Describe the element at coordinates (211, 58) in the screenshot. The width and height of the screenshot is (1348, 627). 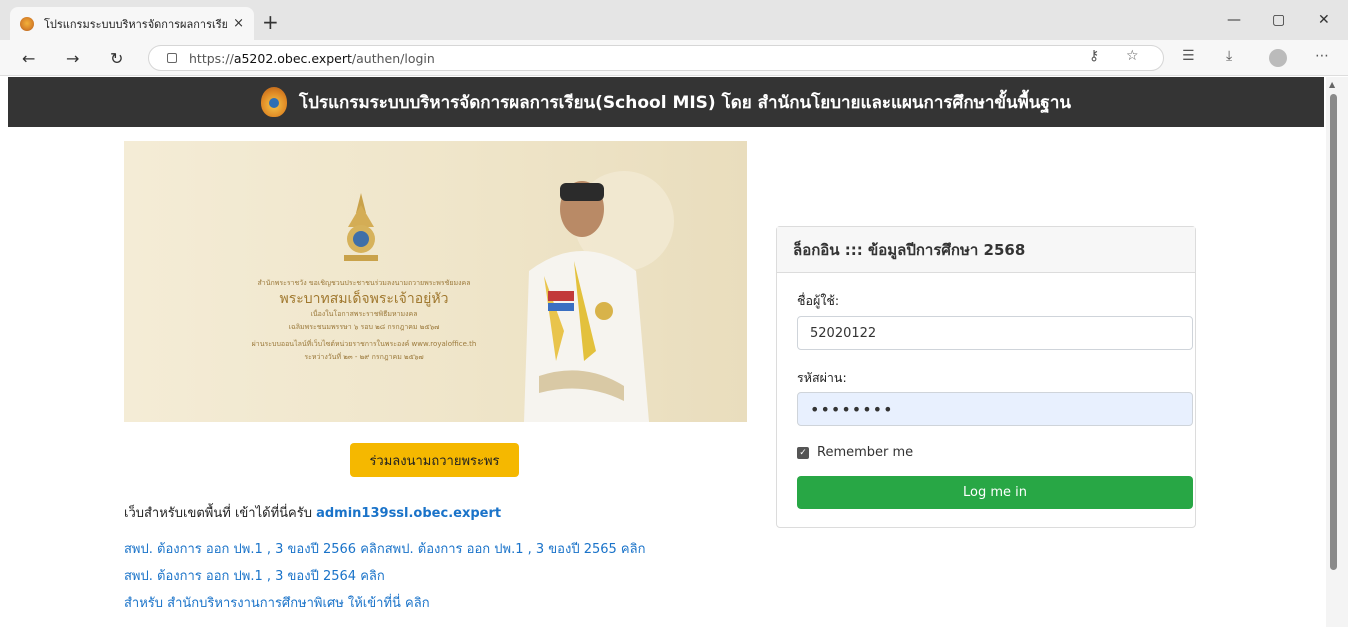
I see `url-prefix: https://` at that location.